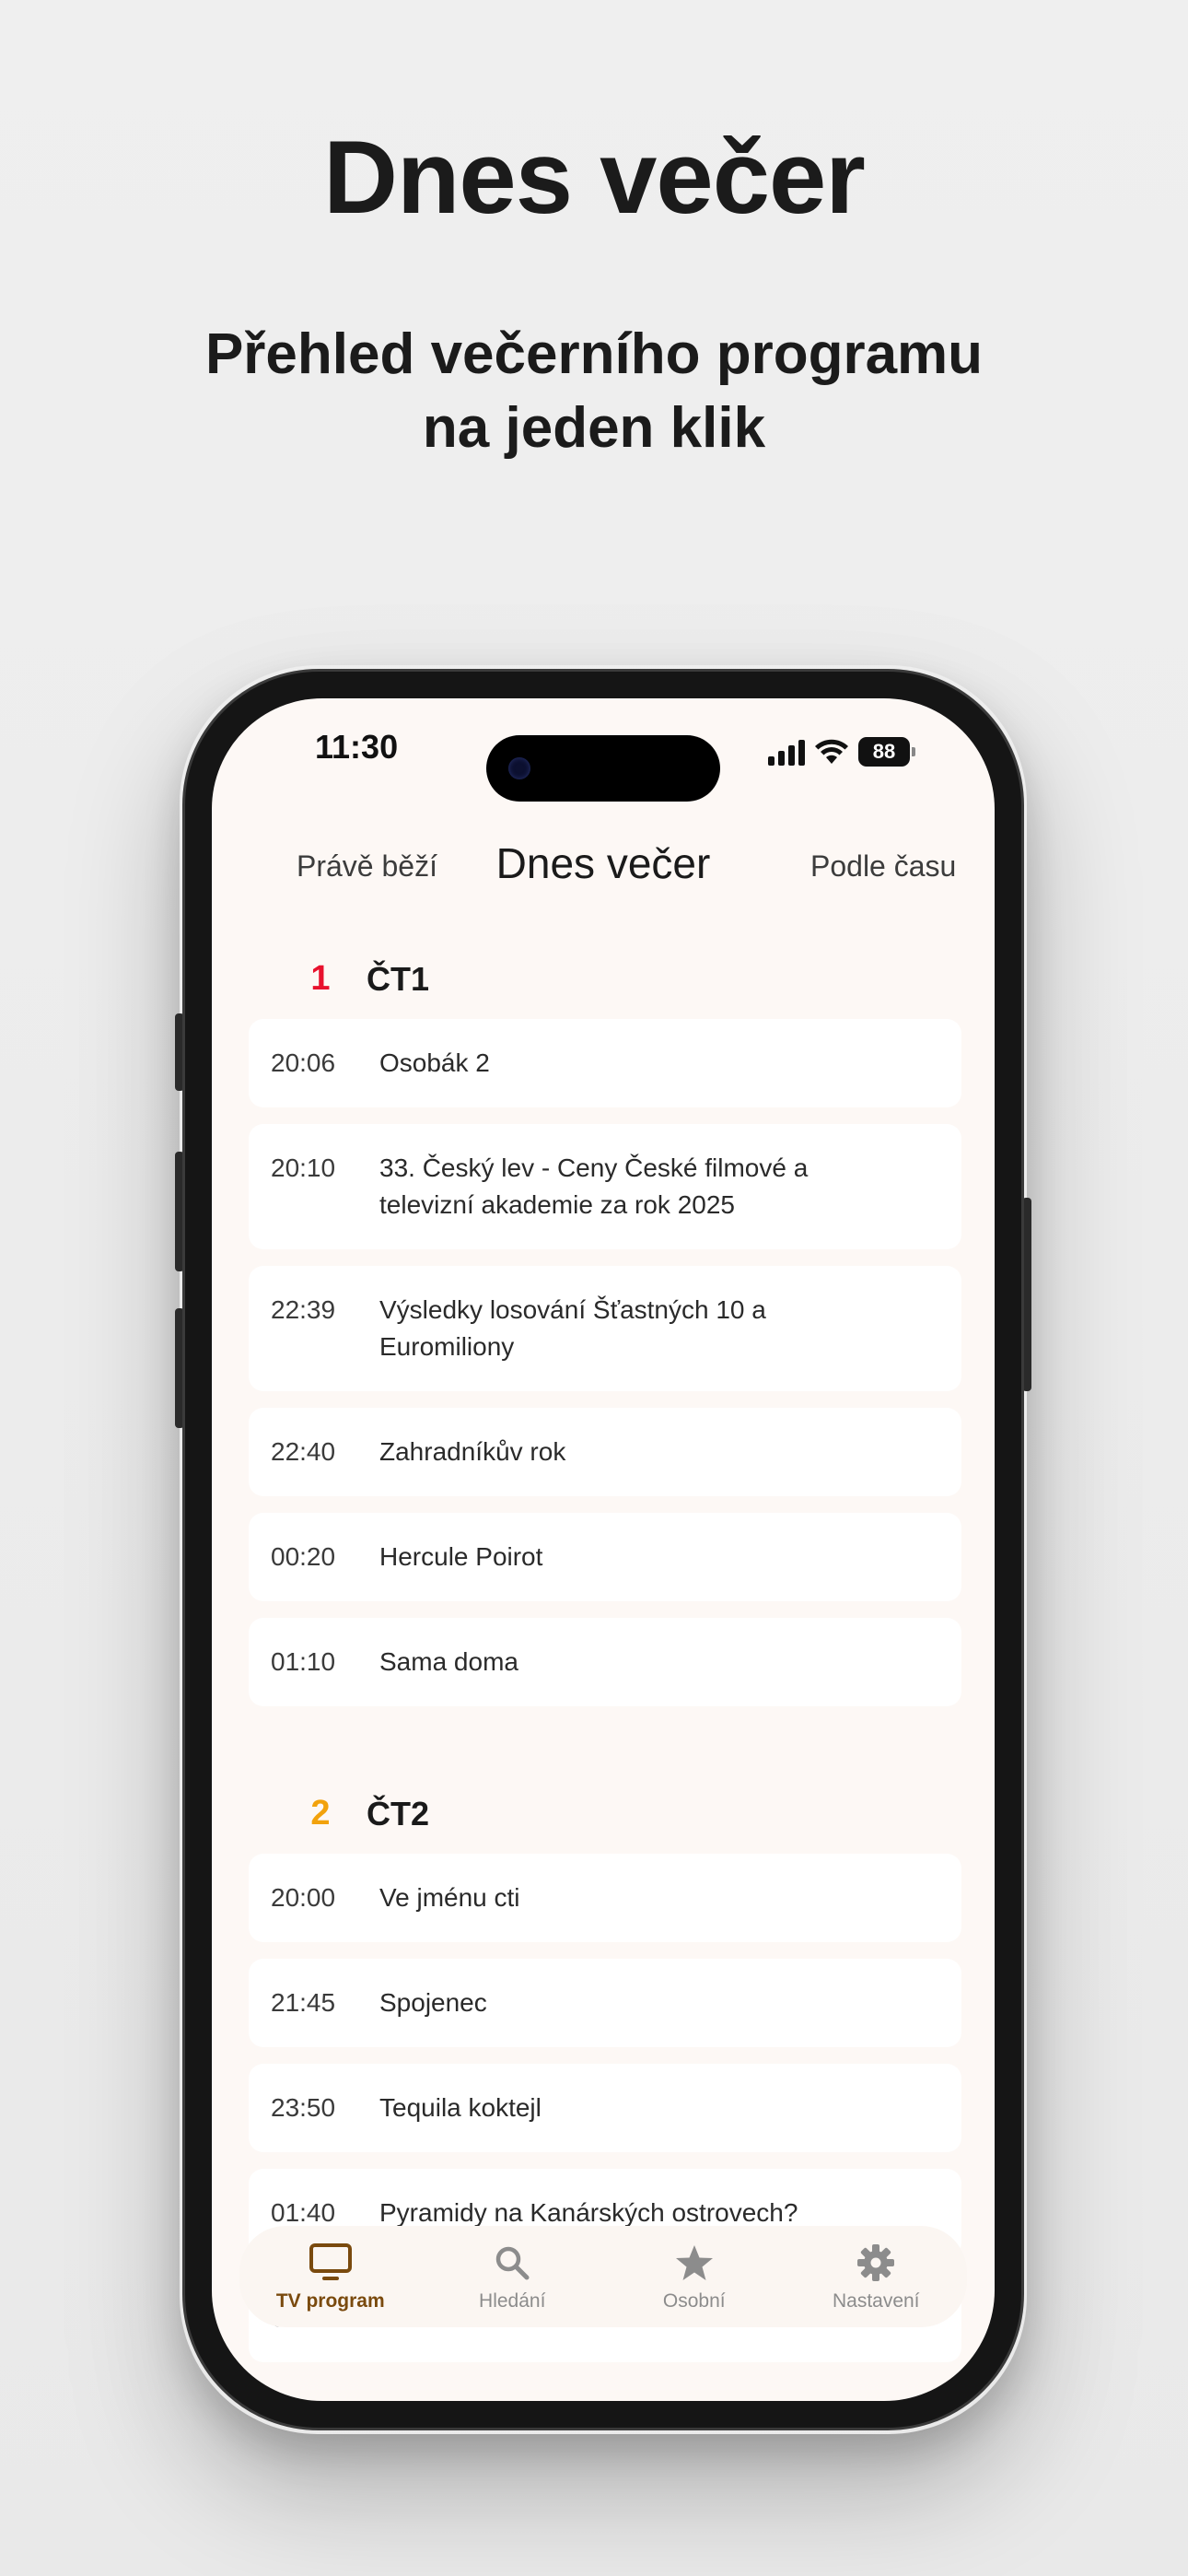  Describe the element at coordinates (876, 2262) in the screenshot. I see `gear-icon` at that location.